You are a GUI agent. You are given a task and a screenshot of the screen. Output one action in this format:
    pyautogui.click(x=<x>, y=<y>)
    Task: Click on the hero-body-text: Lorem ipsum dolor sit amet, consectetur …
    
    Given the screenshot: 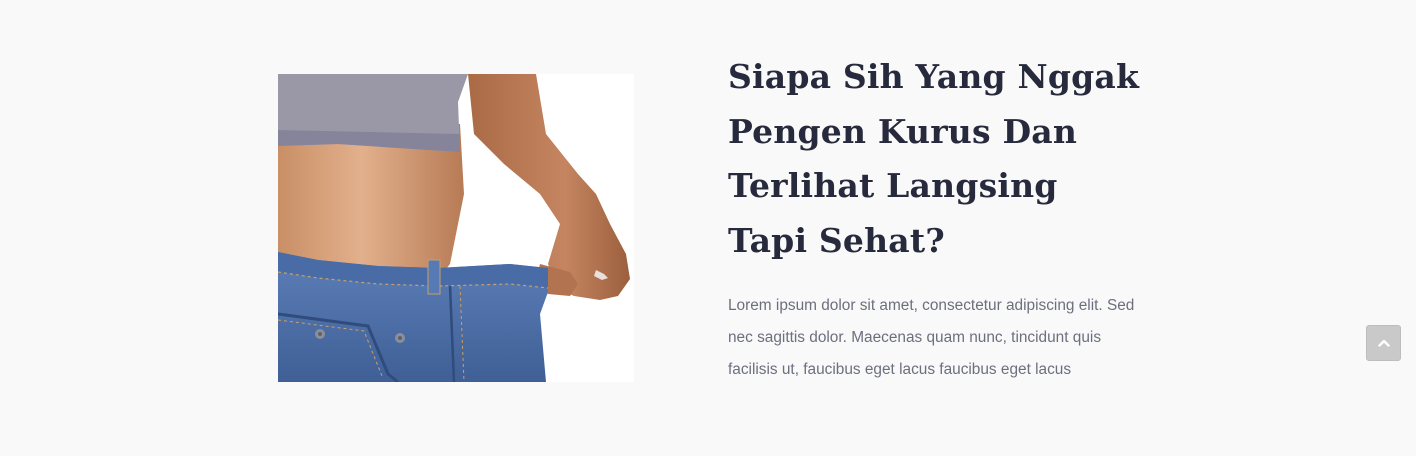 What is the action you would take?
    pyautogui.click(x=931, y=337)
    